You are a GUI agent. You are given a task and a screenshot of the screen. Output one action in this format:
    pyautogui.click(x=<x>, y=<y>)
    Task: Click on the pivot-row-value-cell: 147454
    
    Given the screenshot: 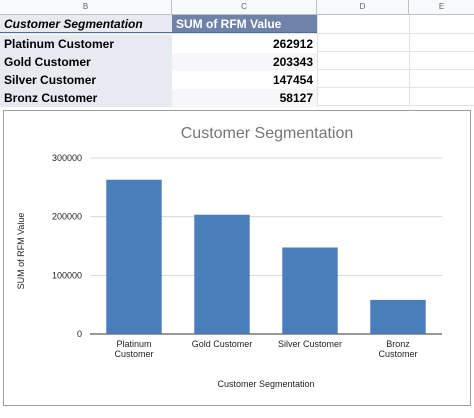 What is the action you would take?
    pyautogui.click(x=244, y=80)
    